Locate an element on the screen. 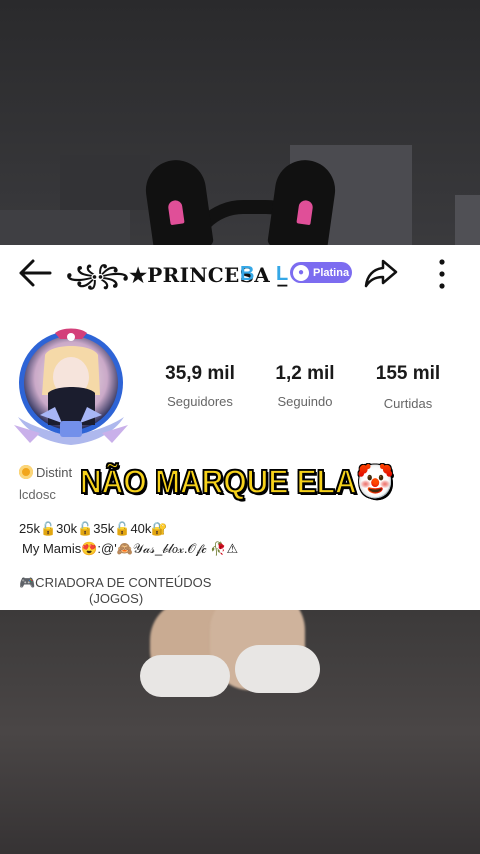 The height and width of the screenshot is (854, 480). following-label: Seguindo is located at coordinates (305, 401).